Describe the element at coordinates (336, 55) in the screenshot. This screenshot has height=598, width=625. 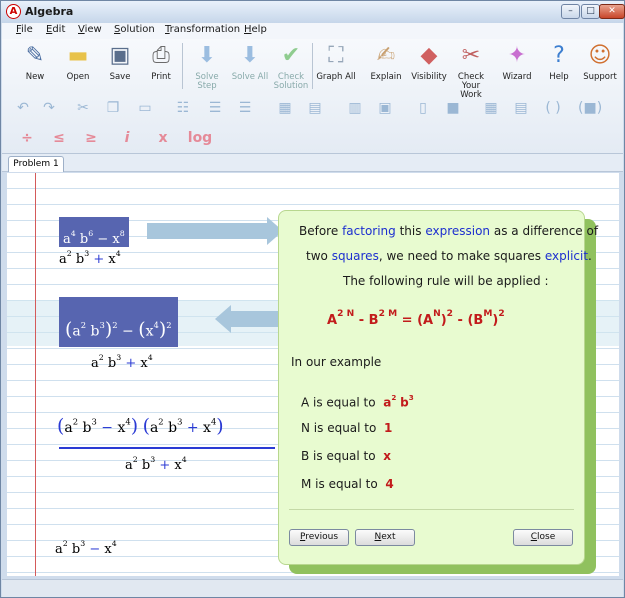
I see `graph-icon: ⛶` at that location.